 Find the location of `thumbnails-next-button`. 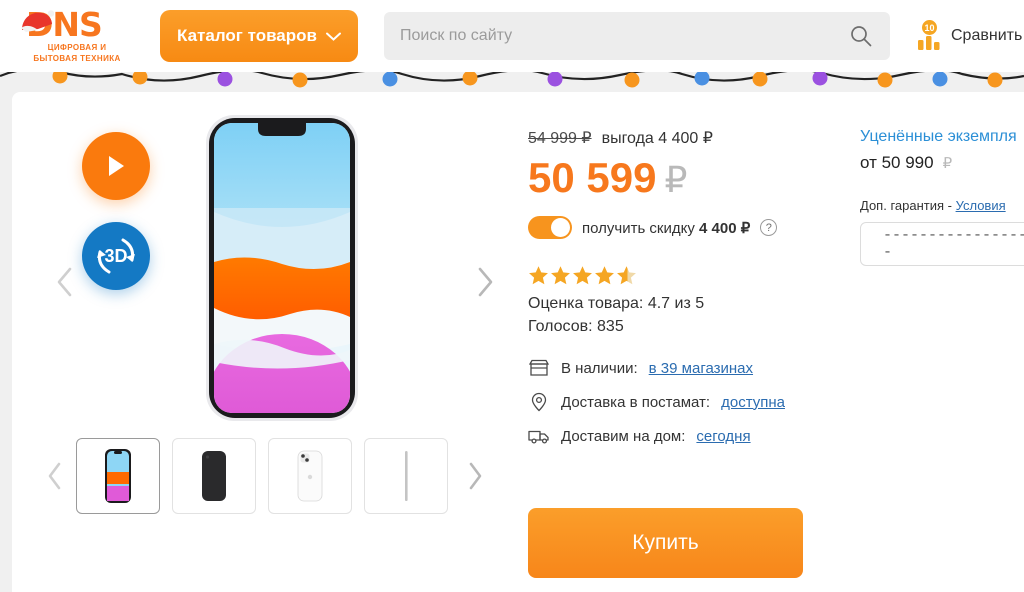

thumbnails-next-button is located at coordinates (475, 476).